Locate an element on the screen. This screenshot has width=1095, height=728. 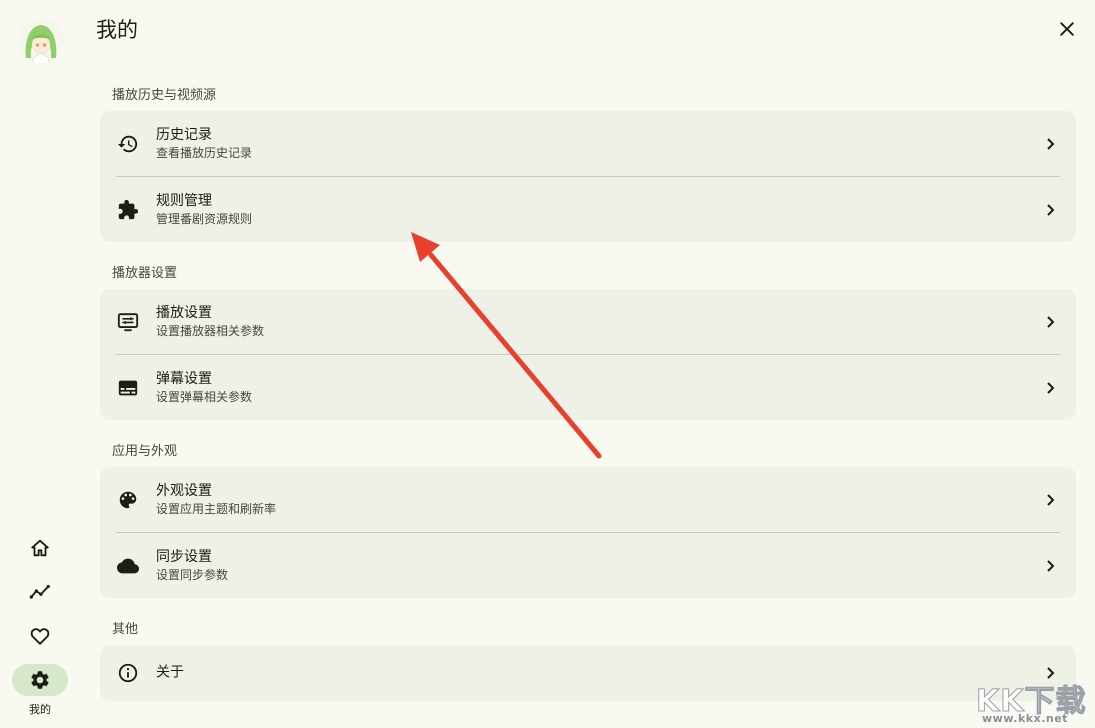
palette-icon is located at coordinates (128, 499).